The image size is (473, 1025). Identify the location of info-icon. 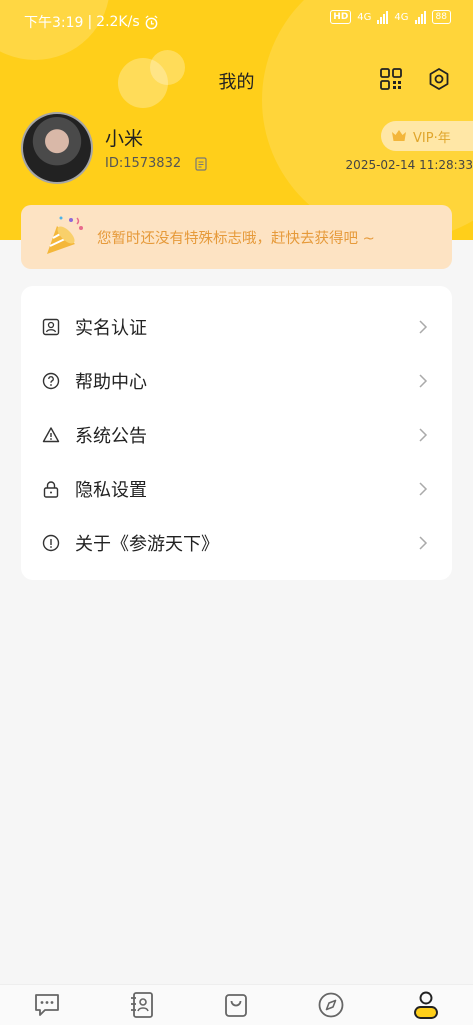
(51, 543).